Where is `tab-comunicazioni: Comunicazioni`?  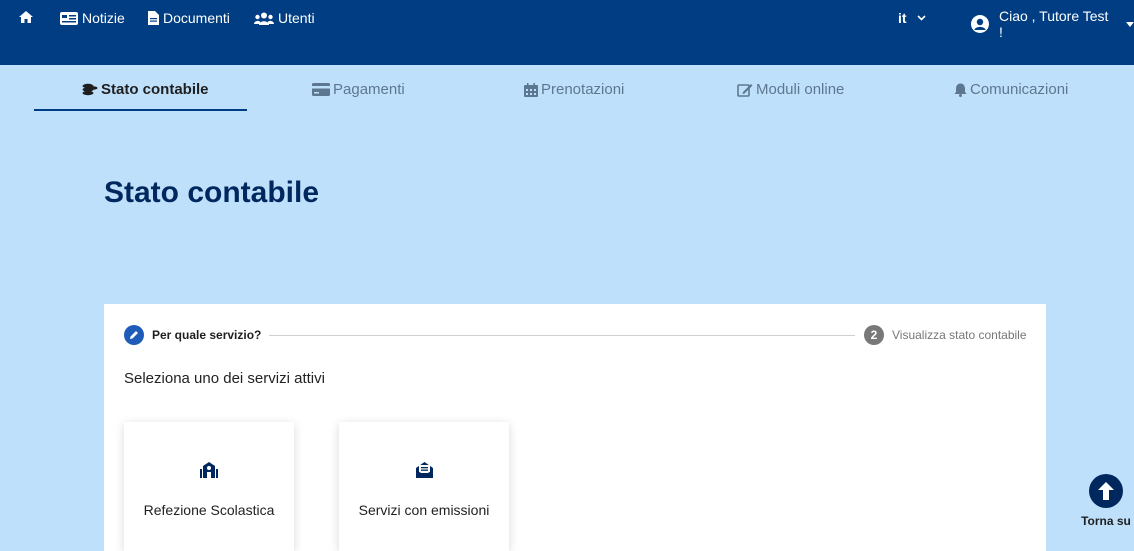
tab-comunicazioni: Comunicazioni is located at coordinates (1011, 89).